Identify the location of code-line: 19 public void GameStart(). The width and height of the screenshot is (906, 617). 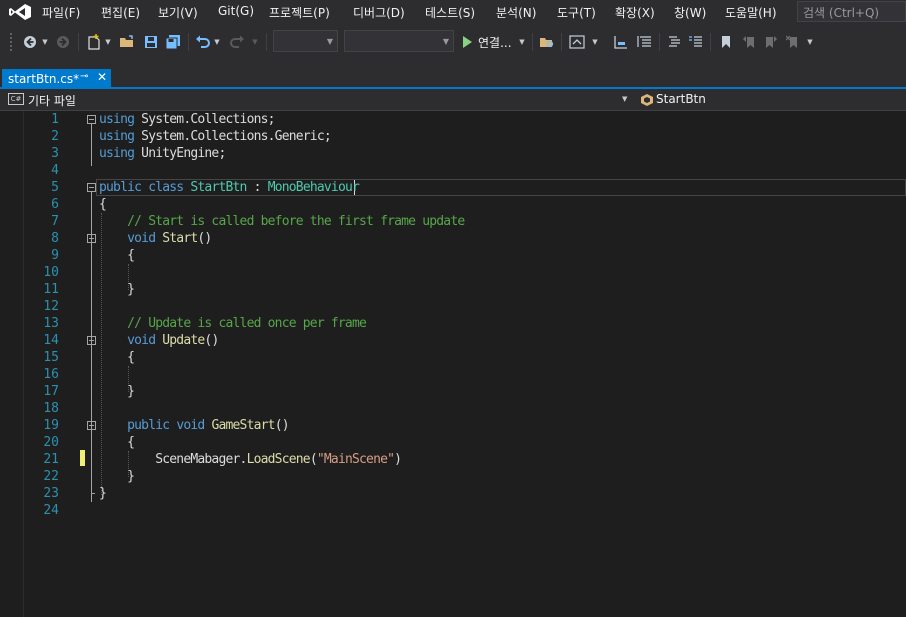
(453, 425).